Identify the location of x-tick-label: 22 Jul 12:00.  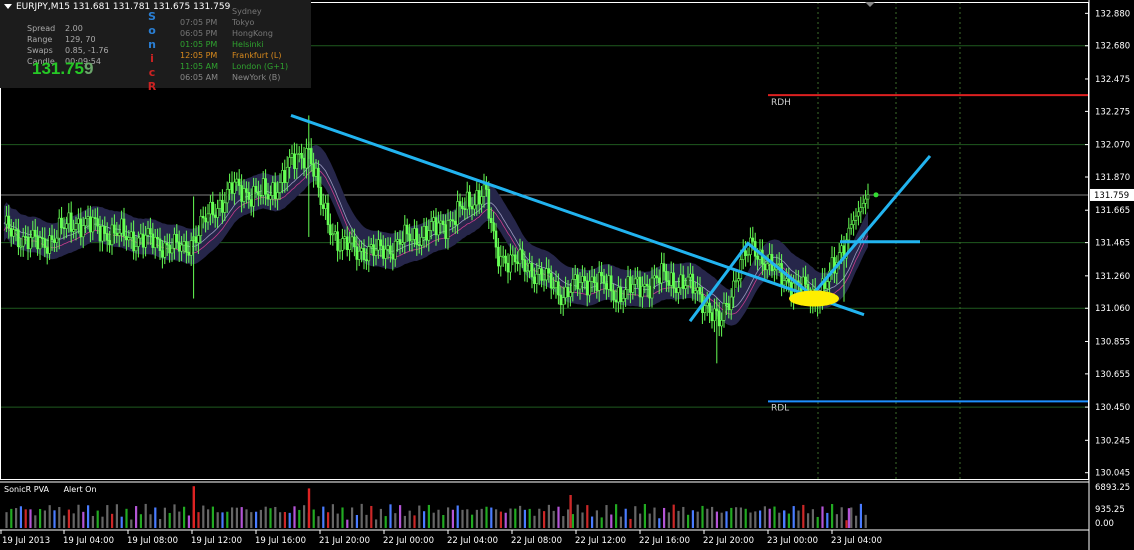
(600, 541).